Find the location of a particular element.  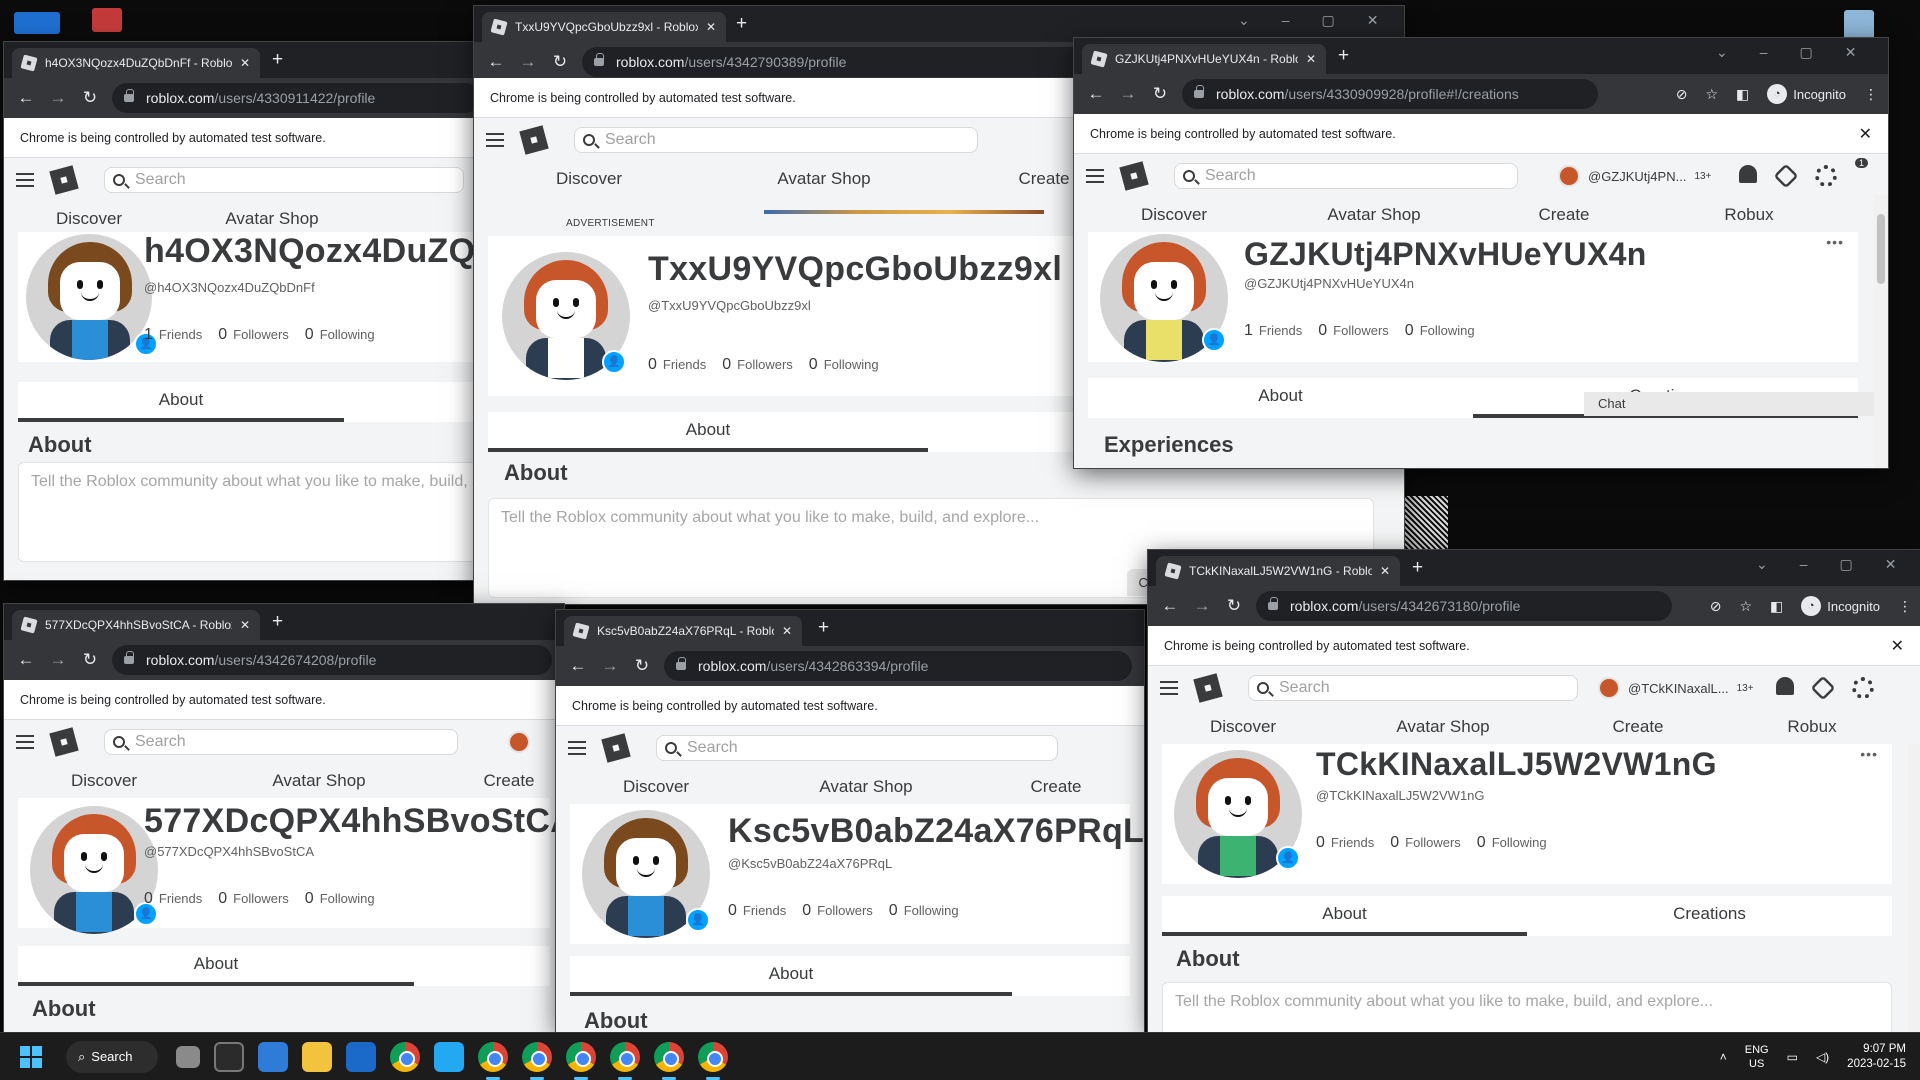

taskbar-search: ⌕ Search is located at coordinates (112, 1056).